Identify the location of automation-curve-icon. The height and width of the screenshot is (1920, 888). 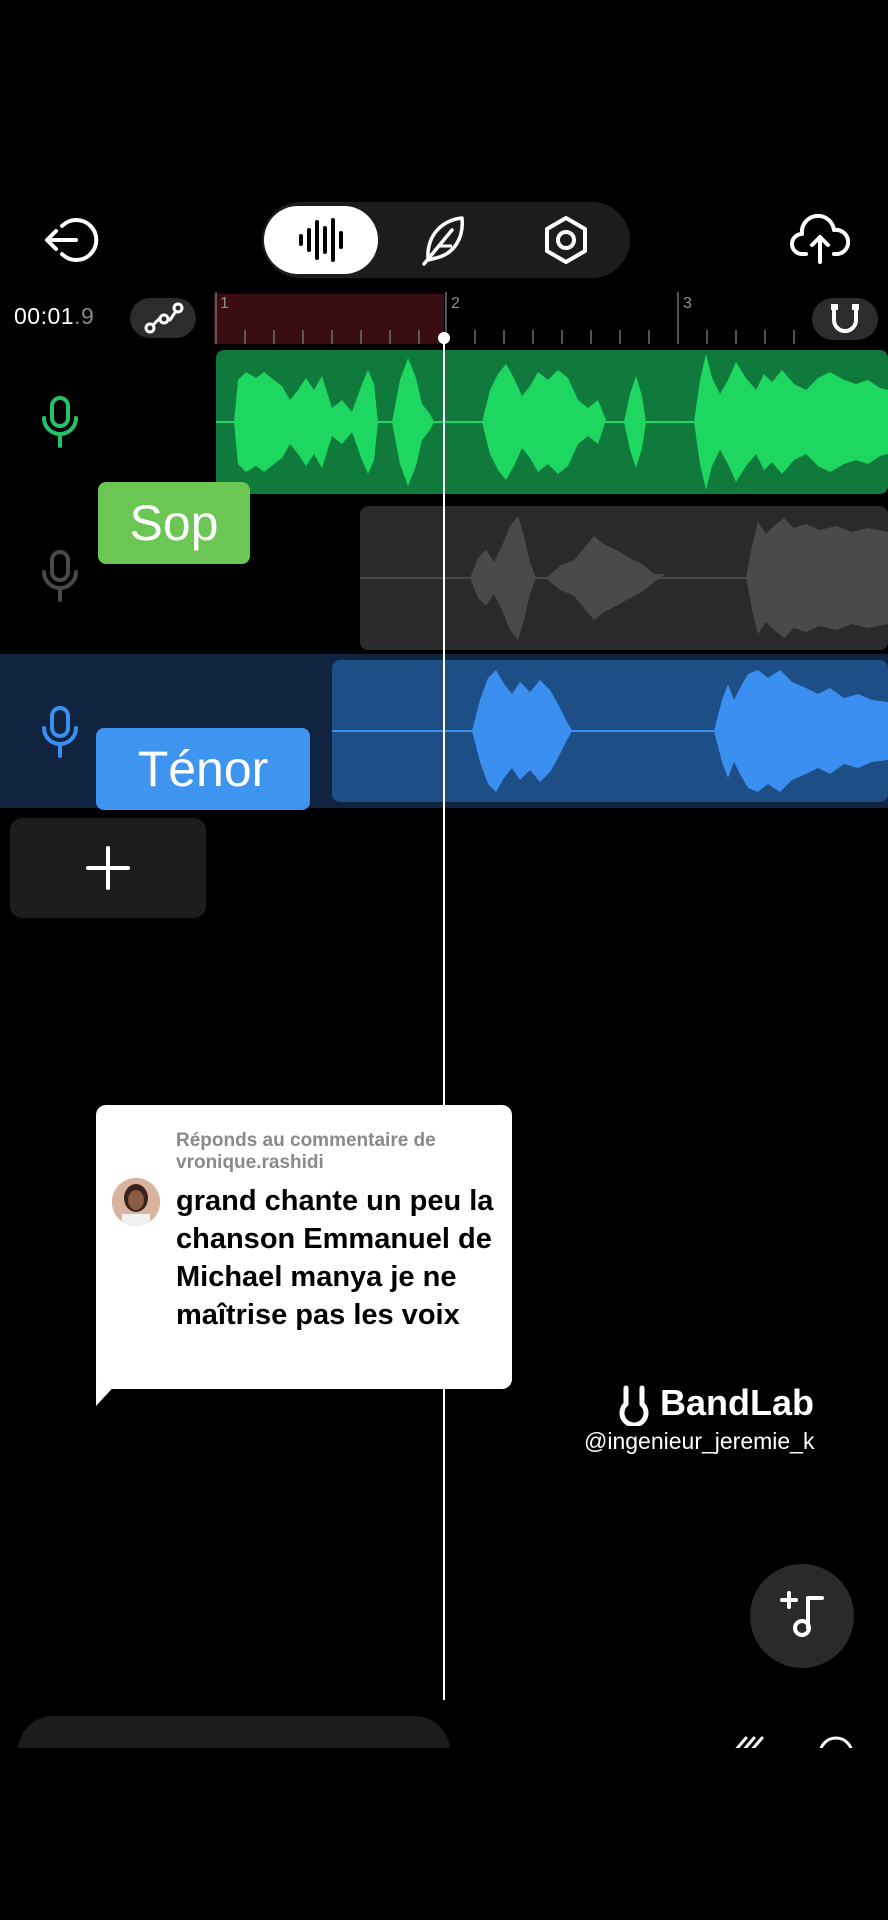
(164, 318).